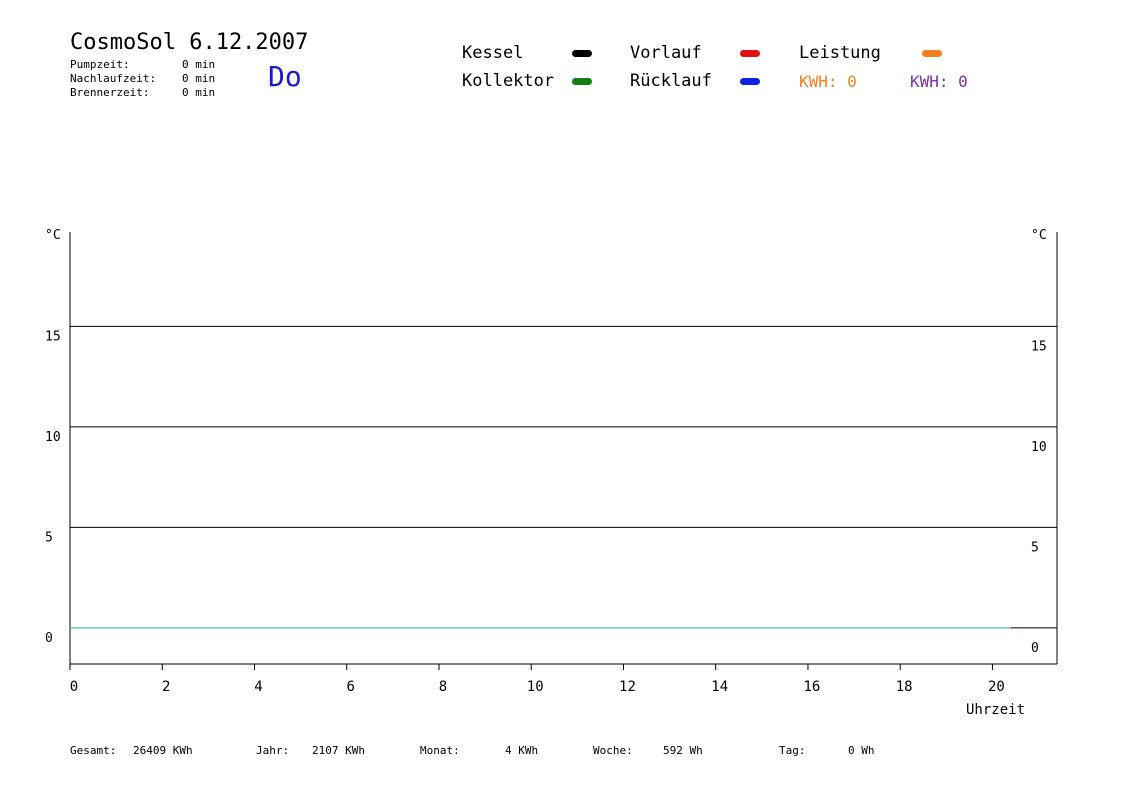 The height and width of the screenshot is (812, 1148). I want to click on x-tick-label: 6, so click(351, 687).